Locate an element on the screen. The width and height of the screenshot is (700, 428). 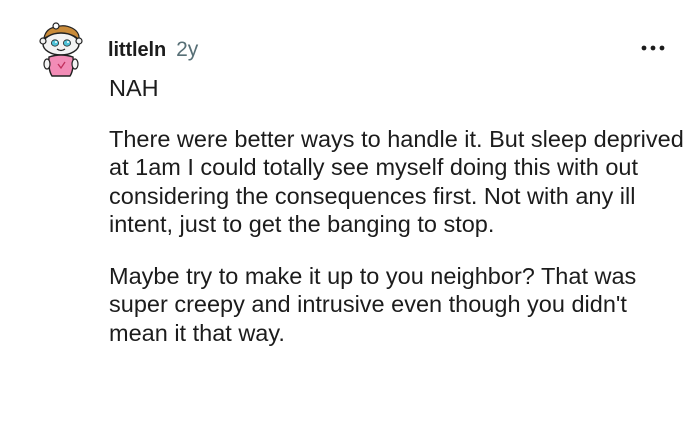
more-options-button is located at coordinates (653, 48).